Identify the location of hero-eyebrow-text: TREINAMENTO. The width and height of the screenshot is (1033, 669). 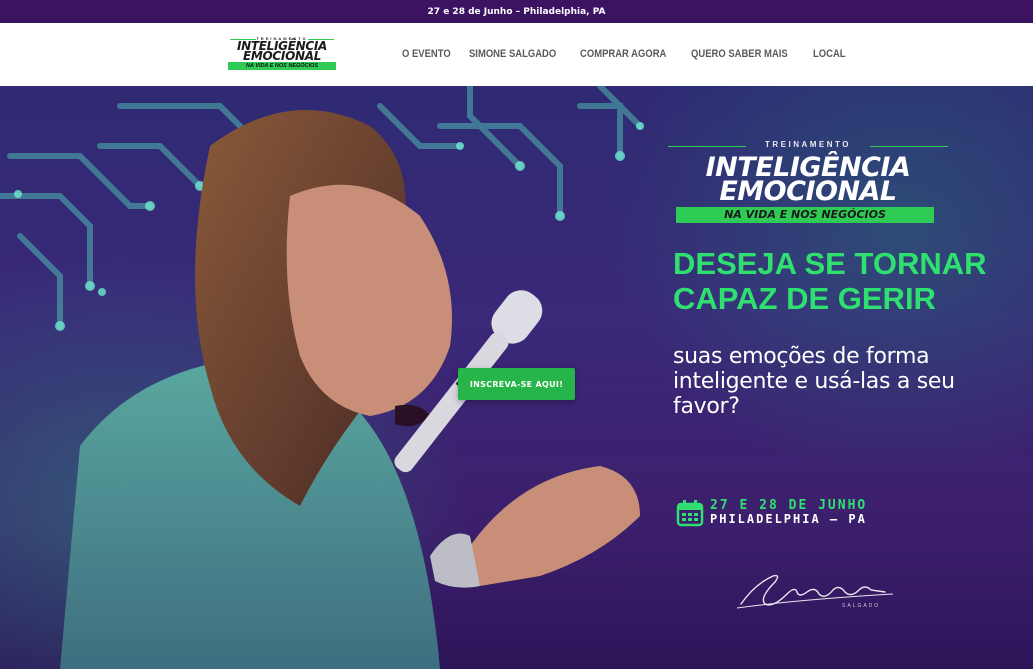
(808, 144).